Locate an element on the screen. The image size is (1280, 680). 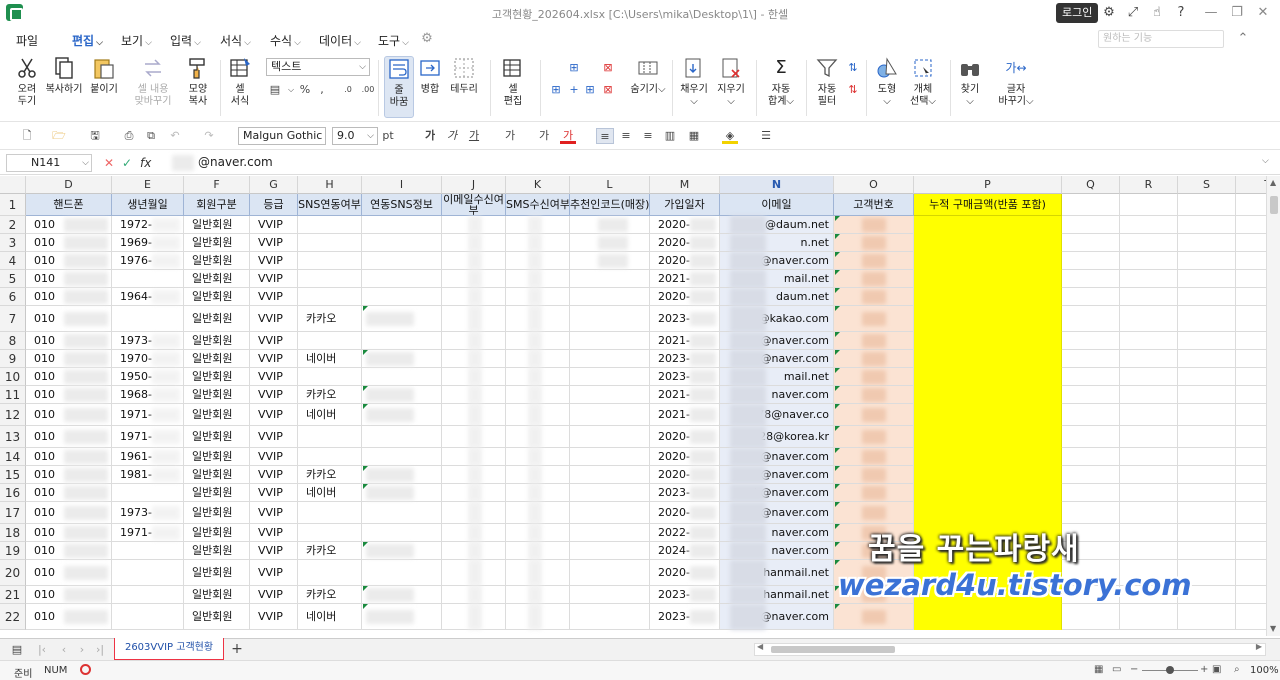
percent-icon: % is located at coordinates (305, 90).